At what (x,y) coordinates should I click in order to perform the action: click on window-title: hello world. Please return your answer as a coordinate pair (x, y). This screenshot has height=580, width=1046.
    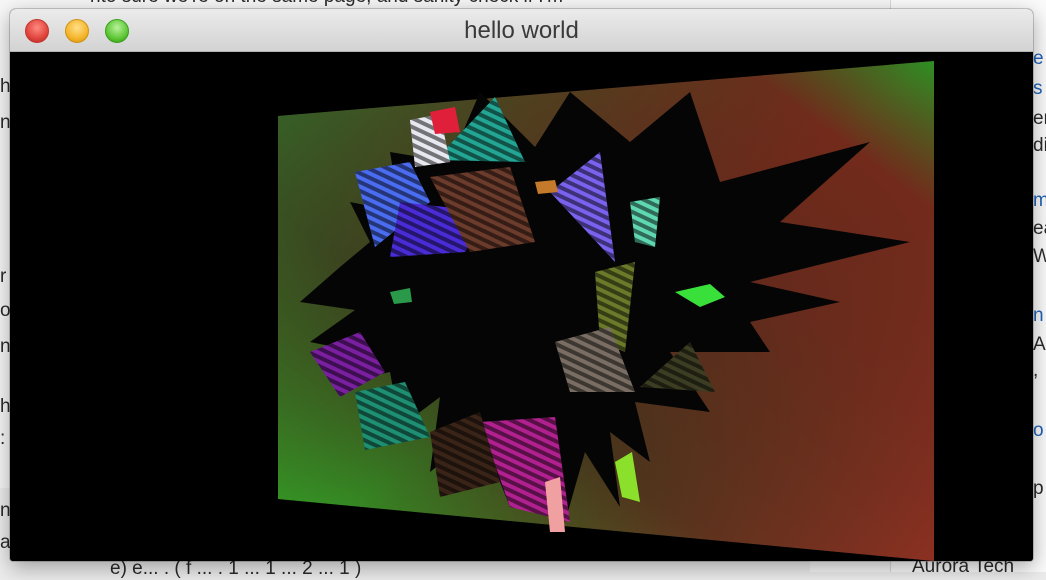
    Looking at the image, I should click on (521, 30).